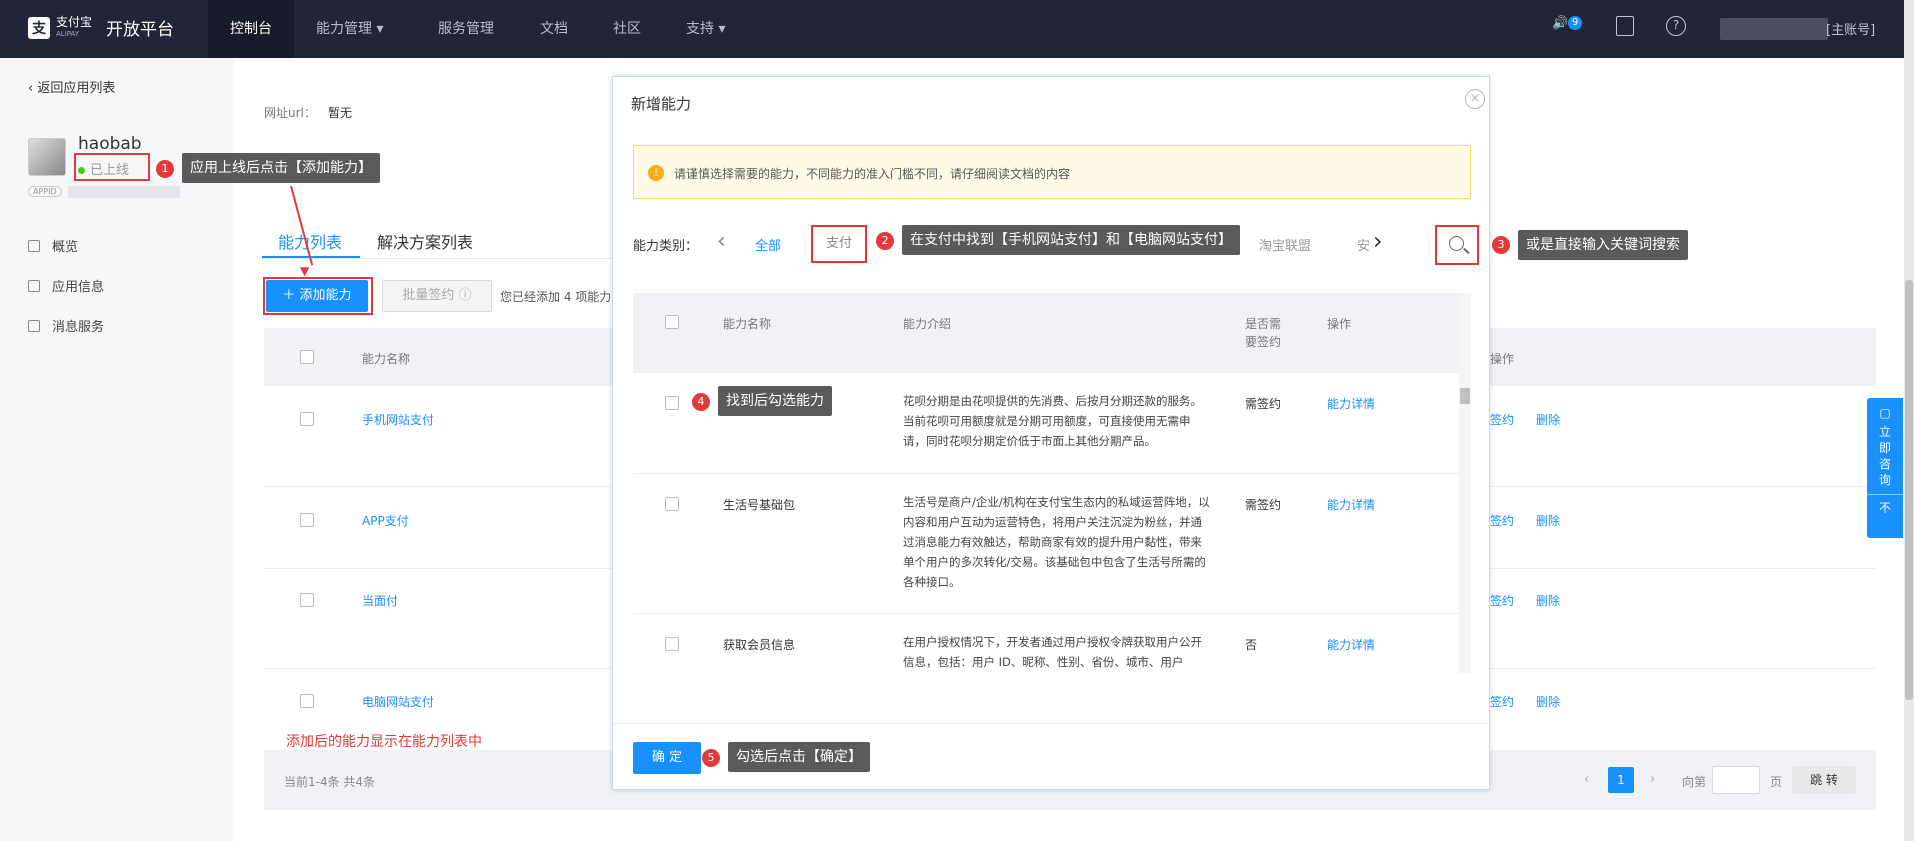 The height and width of the screenshot is (841, 1914). I want to click on category-an: 安, so click(1363, 244).